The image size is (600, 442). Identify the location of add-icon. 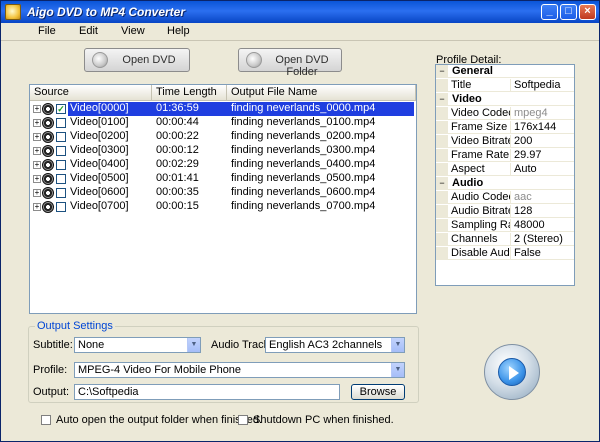
(100, 60).